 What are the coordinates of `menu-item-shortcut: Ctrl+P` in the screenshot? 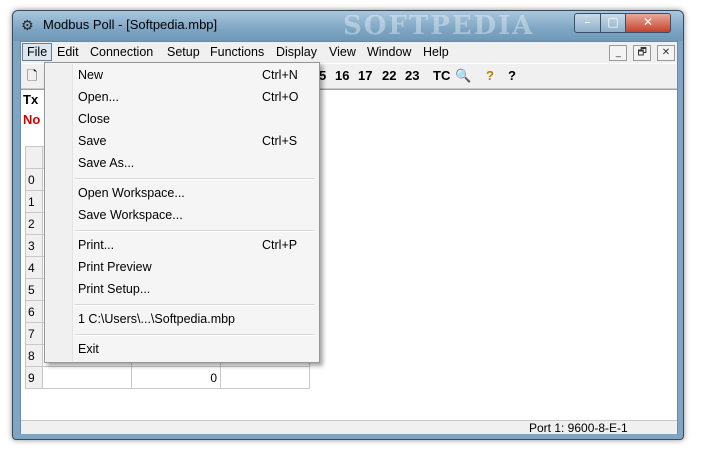 It's located at (280, 245).